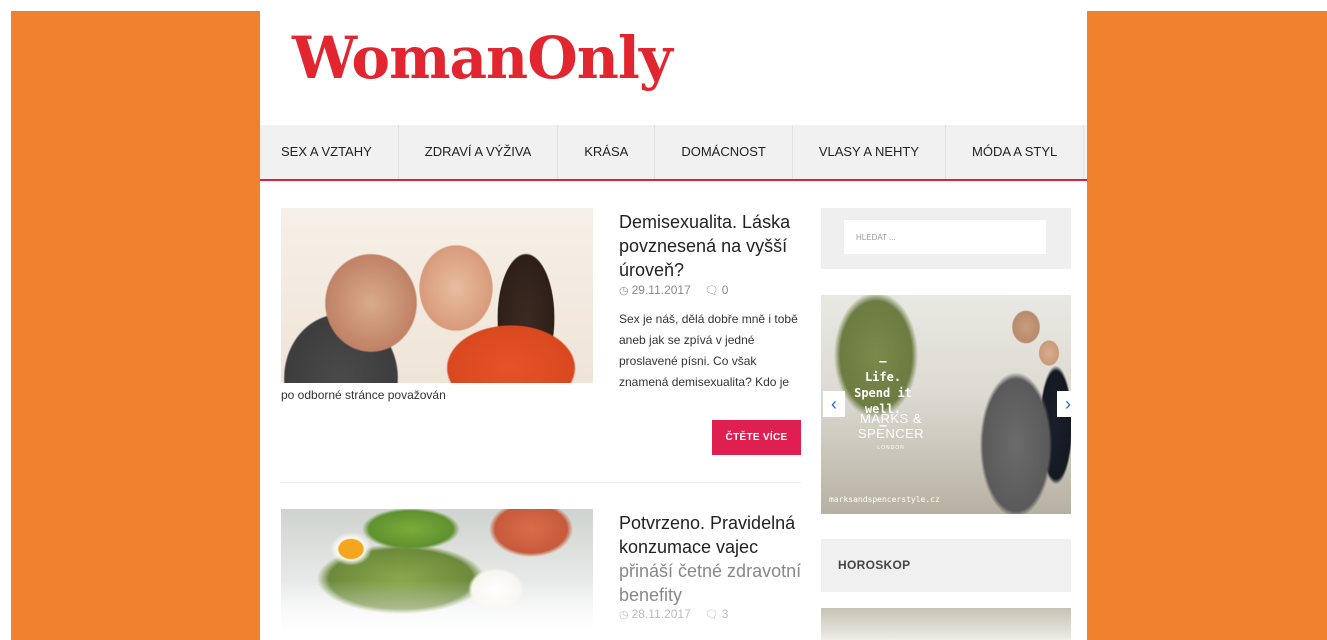 This screenshot has width=1327, height=640. I want to click on nav-item-vlasy-a-nehty: VLASY A NEHTY, so click(870, 152).